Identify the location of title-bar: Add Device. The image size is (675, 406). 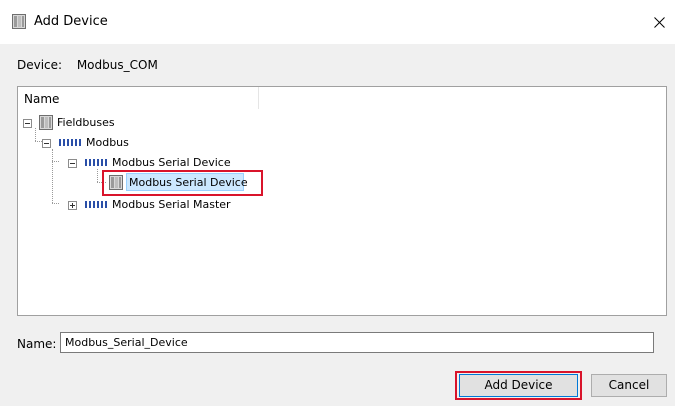
(337, 22).